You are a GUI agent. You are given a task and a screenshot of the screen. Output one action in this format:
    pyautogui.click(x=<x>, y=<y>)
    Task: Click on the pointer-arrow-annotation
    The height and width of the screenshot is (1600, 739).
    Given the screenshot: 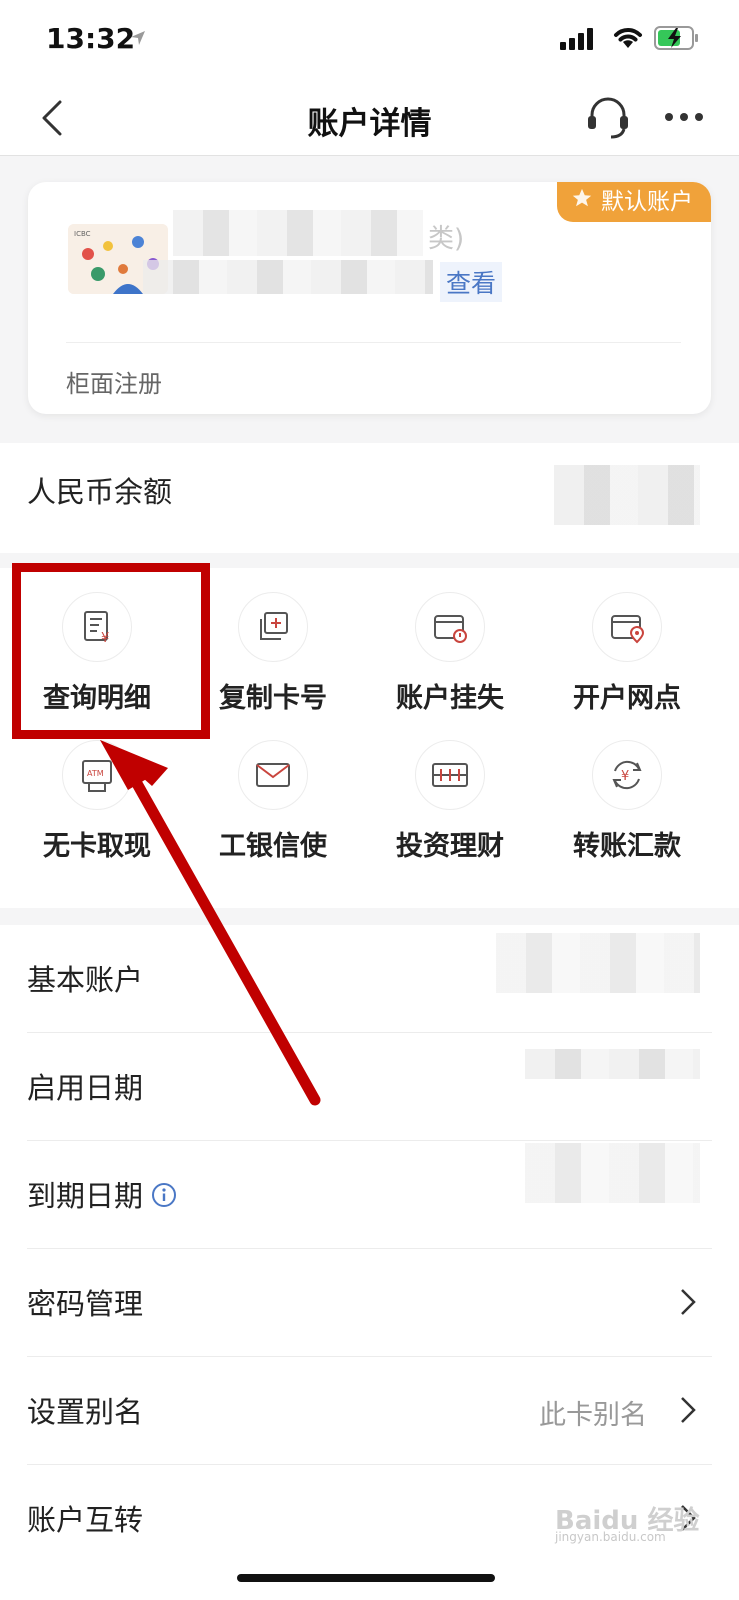 What is the action you would take?
    pyautogui.click(x=210, y=923)
    